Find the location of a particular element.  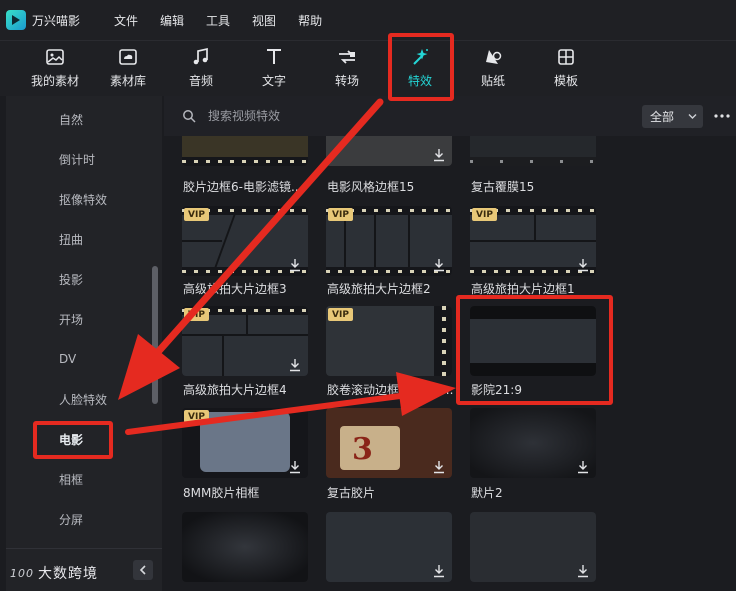

search-icon is located at coordinates (189, 116).